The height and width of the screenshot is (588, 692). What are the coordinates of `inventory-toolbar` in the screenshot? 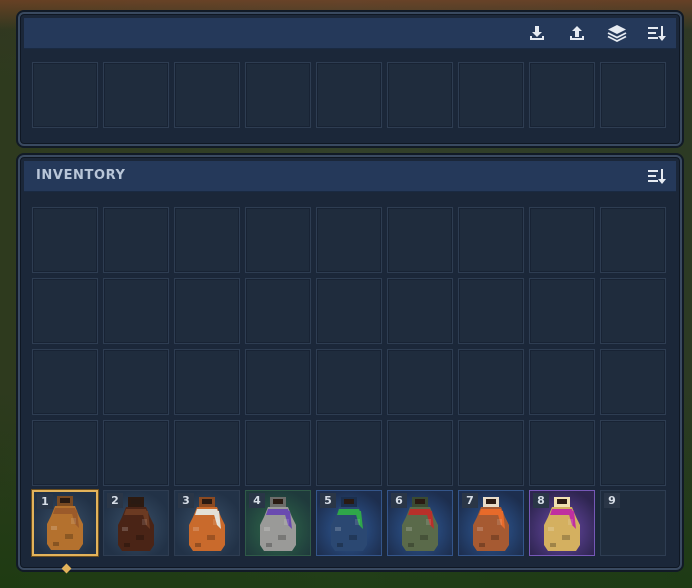 It's located at (657, 176).